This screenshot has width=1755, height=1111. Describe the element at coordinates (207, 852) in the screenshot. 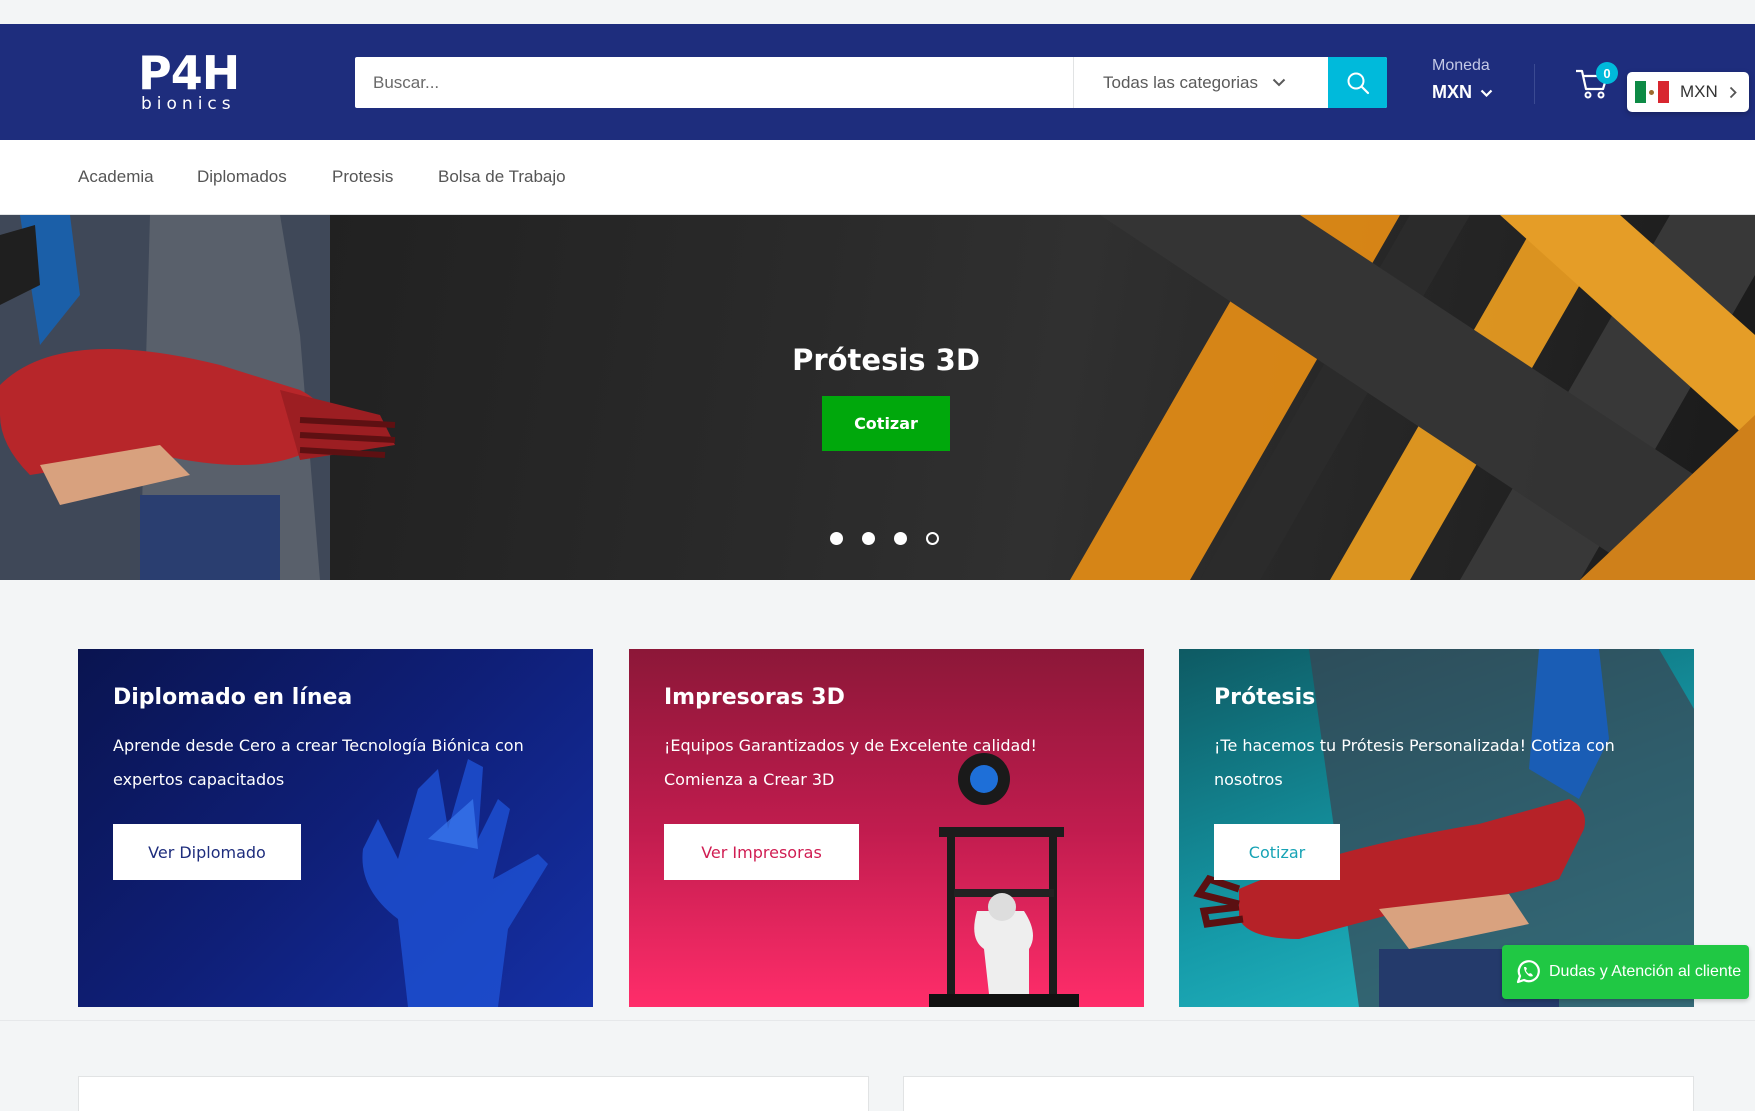

I see `ver-diplomado-button: Ver Diplomado` at that location.